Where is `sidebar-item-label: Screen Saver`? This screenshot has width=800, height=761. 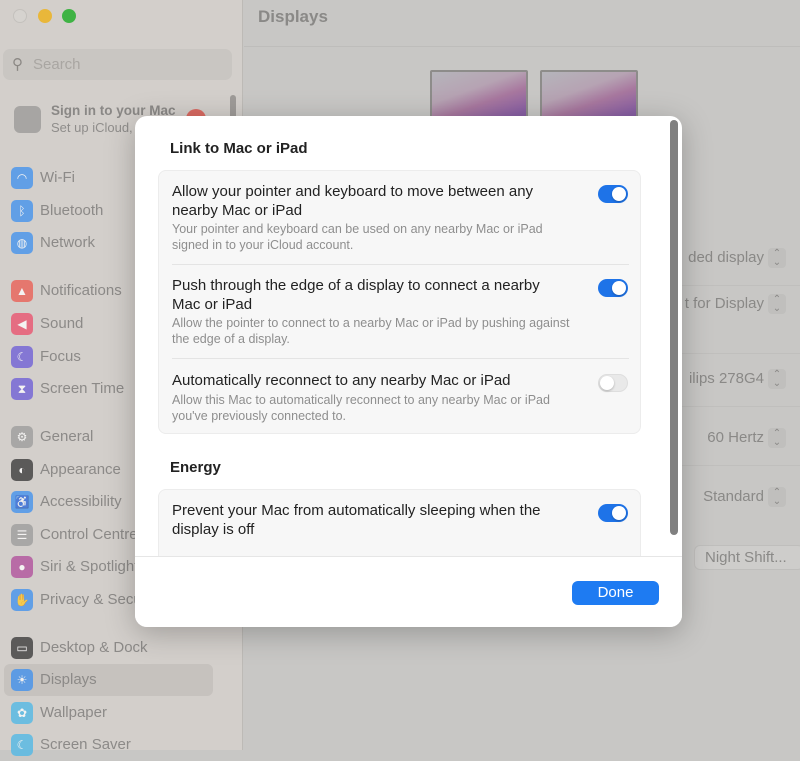 sidebar-item-label: Screen Saver is located at coordinates (85, 744).